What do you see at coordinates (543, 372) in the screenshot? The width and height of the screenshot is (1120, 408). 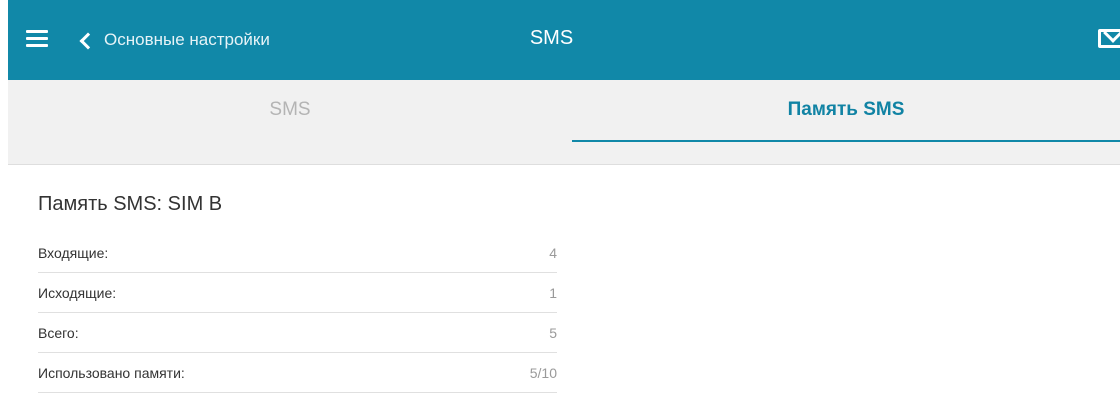 I see `info-value: 5/10` at bounding box center [543, 372].